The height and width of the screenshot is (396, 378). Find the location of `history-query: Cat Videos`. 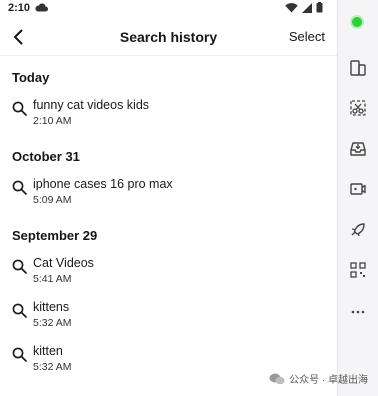

history-query: Cat Videos is located at coordinates (63, 263).